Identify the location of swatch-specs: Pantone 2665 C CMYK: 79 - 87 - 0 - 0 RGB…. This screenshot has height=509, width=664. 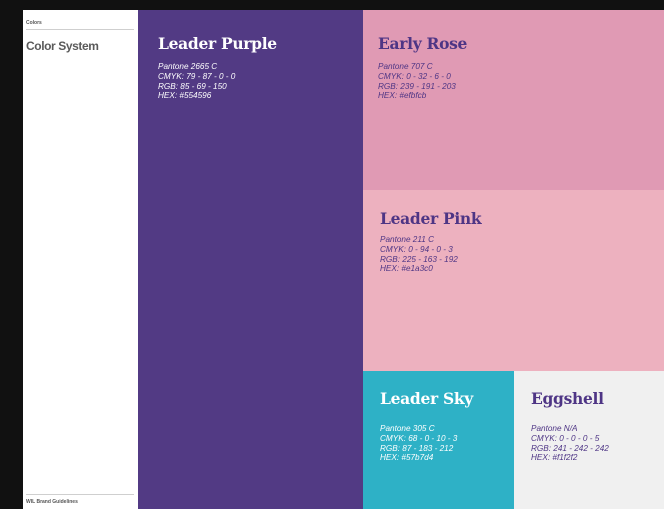
(260, 81).